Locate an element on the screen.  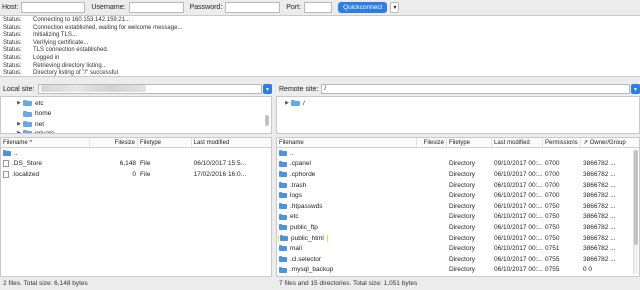
quickconnect-history-dropdown: ▾ is located at coordinates (395, 7).